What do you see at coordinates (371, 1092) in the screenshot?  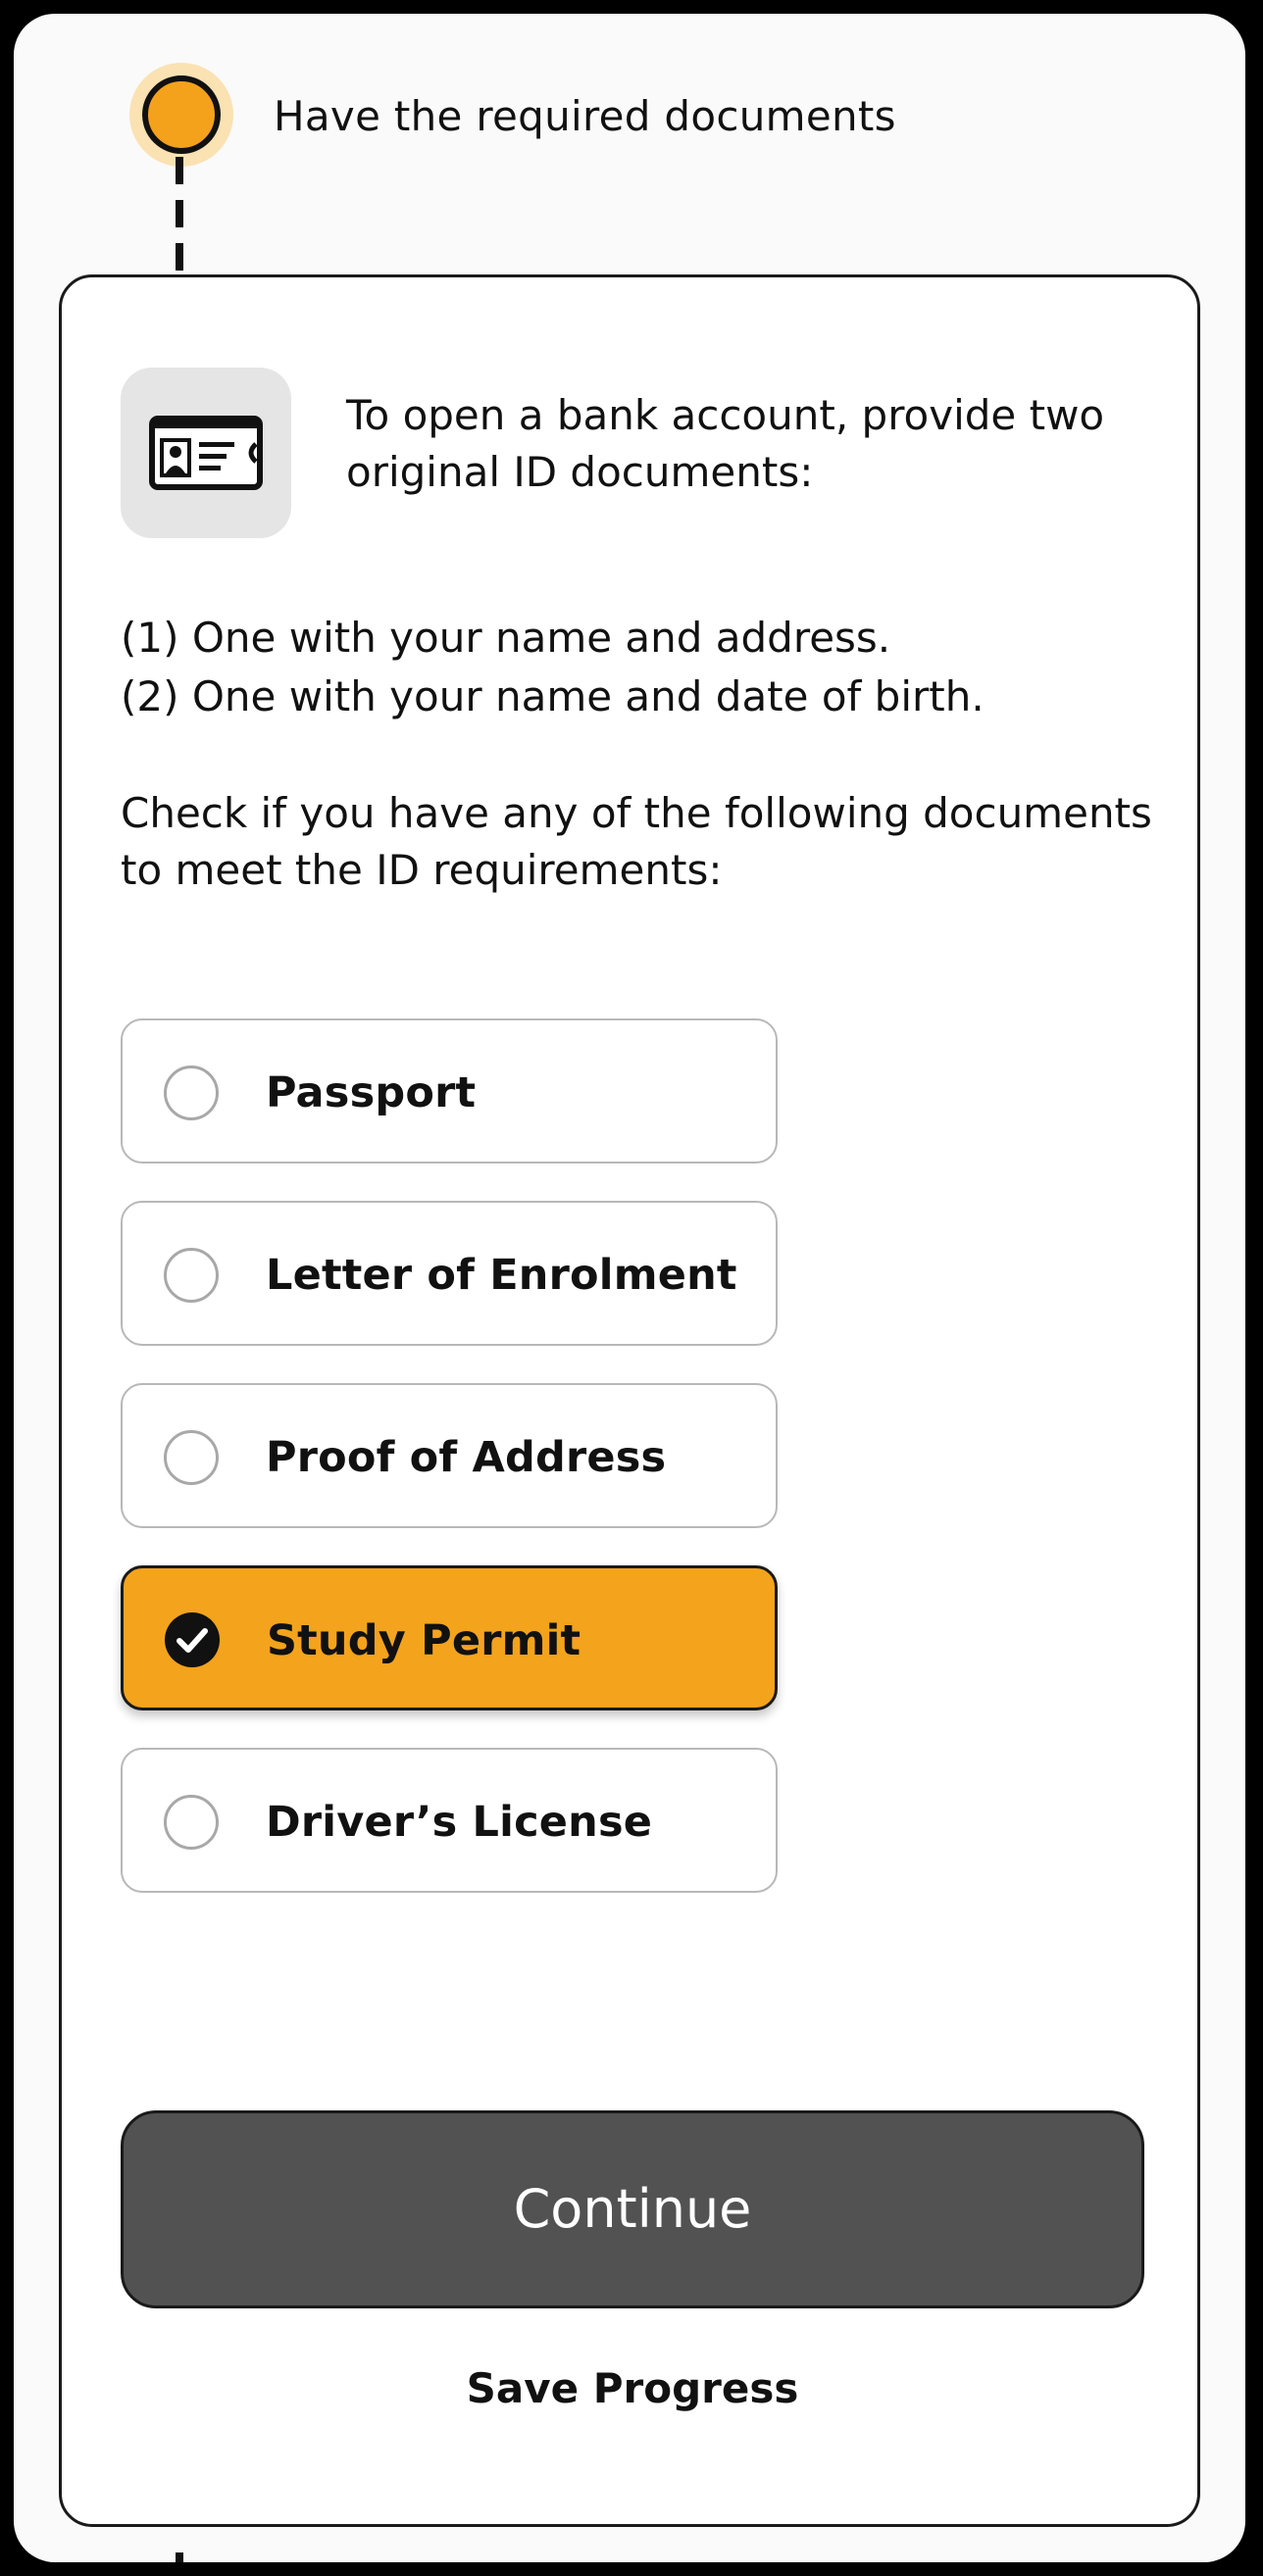 I see `option-label: Passport` at bounding box center [371, 1092].